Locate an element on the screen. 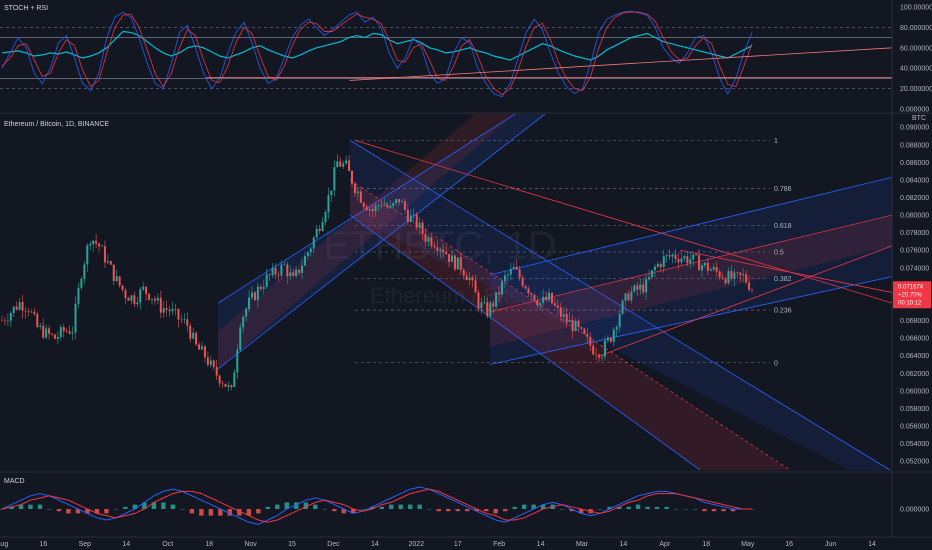  time-tick-label: 16 is located at coordinates (789, 544).